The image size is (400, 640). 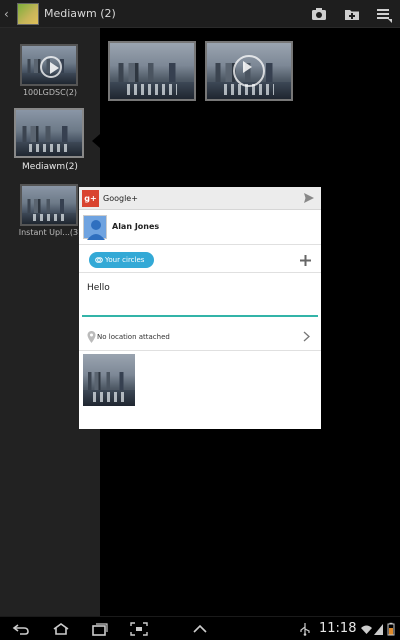 I want to click on chip-label: Your circles, so click(x=125, y=260).